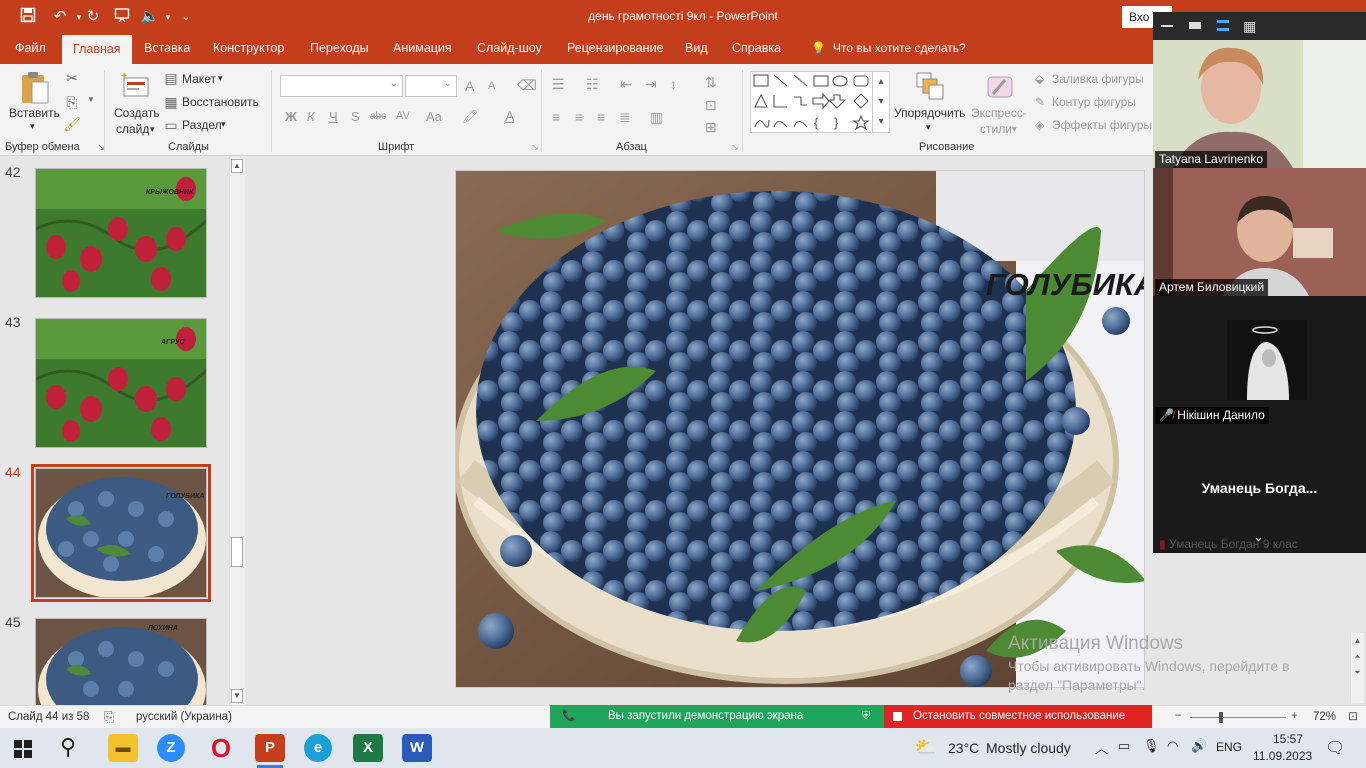 The height and width of the screenshot is (768, 1366). I want to click on bold-button: Ж, so click(291, 116).